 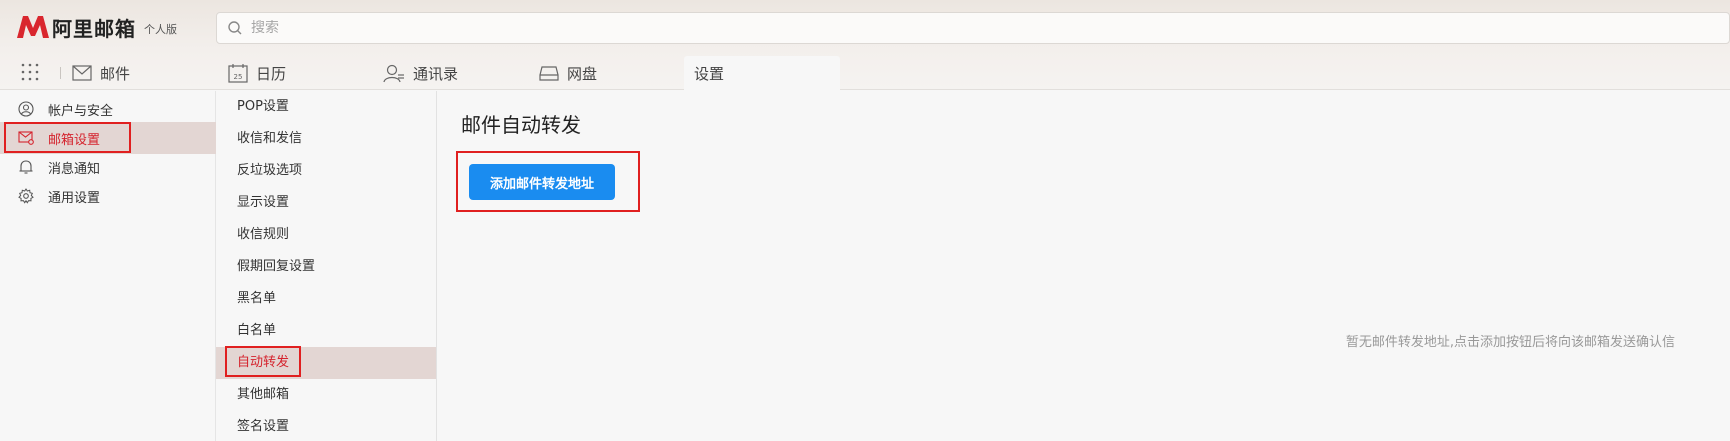 What do you see at coordinates (82, 73) in the screenshot?
I see `mail-icon` at bounding box center [82, 73].